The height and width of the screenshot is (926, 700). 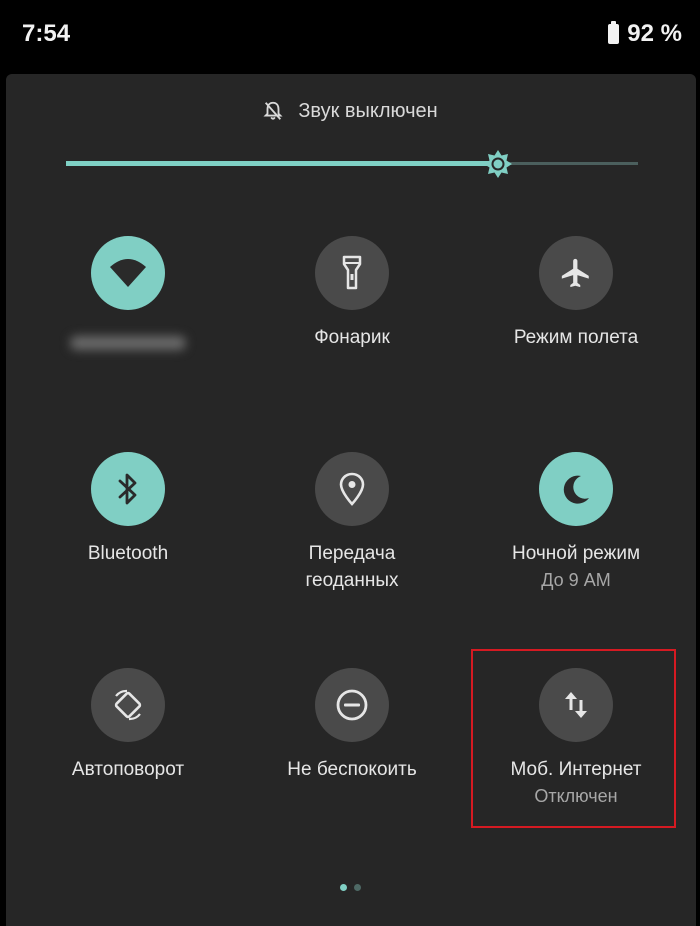 What do you see at coordinates (576, 580) in the screenshot?
I see `tile-sublabel: До 9 AM` at bounding box center [576, 580].